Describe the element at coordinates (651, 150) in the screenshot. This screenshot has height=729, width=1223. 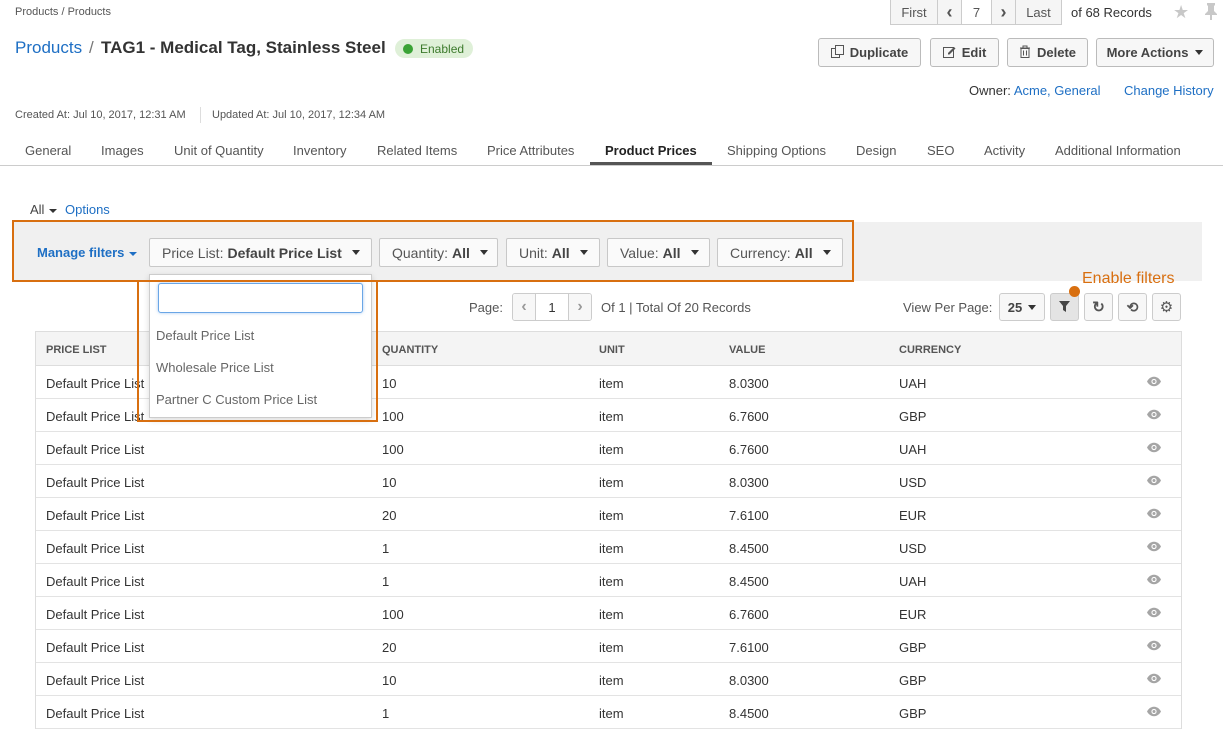
I see `tab-product-prices: Product Prices` at that location.